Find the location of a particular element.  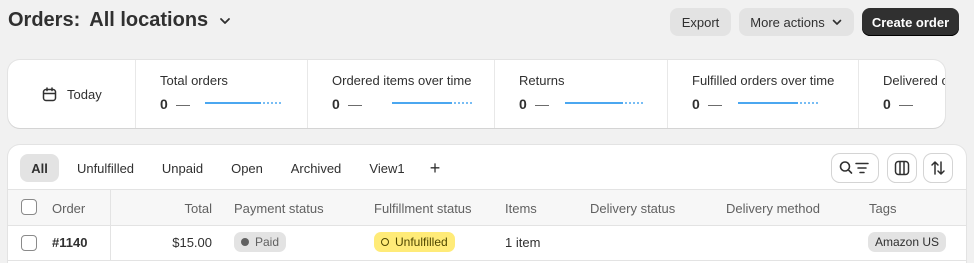

location-selector-label: All locations is located at coordinates (148, 20).